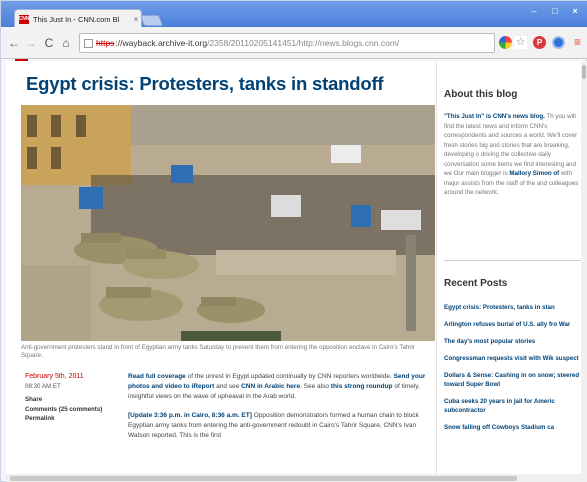  What do you see at coordinates (512, 260) in the screenshot?
I see `sidebar-divider` at bounding box center [512, 260].